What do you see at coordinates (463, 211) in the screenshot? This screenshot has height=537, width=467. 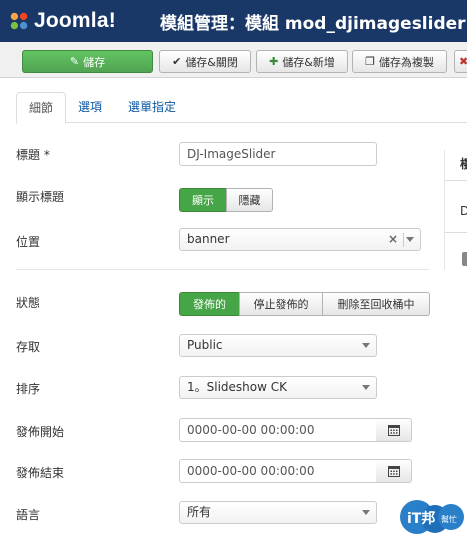 I see `sidebar-text-fragment: D` at bounding box center [463, 211].